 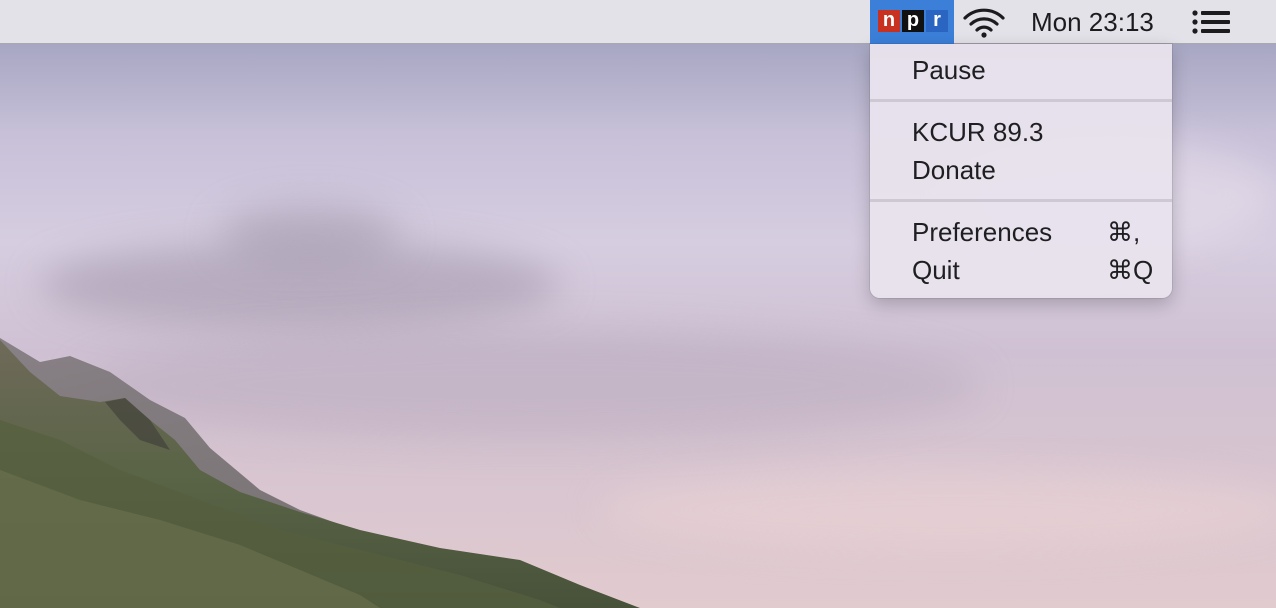 I want to click on menu-bar: n p r Mon 23:13, so click(x=638, y=22).